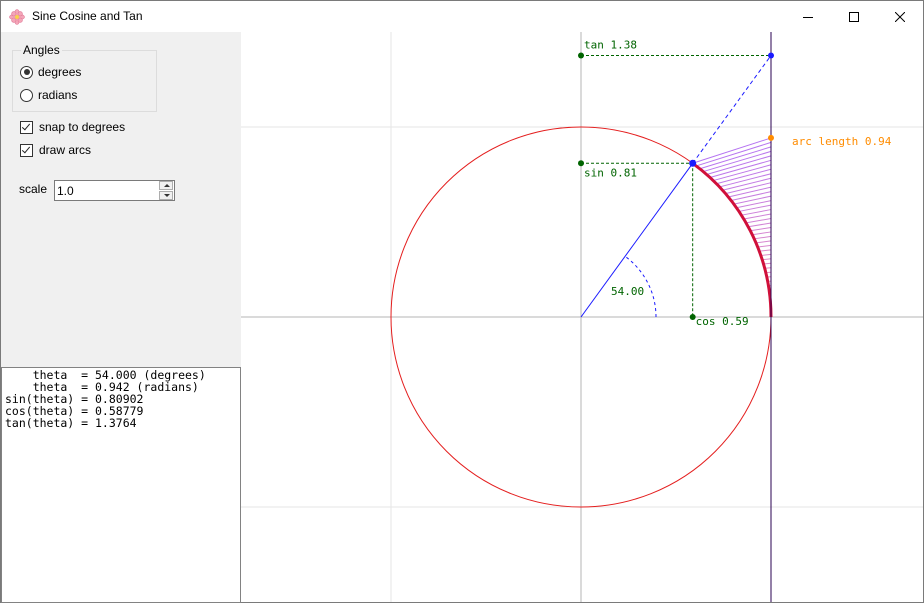 The image size is (924, 603). Describe the element at coordinates (106, 190) in the screenshot. I see `scale-input` at that location.